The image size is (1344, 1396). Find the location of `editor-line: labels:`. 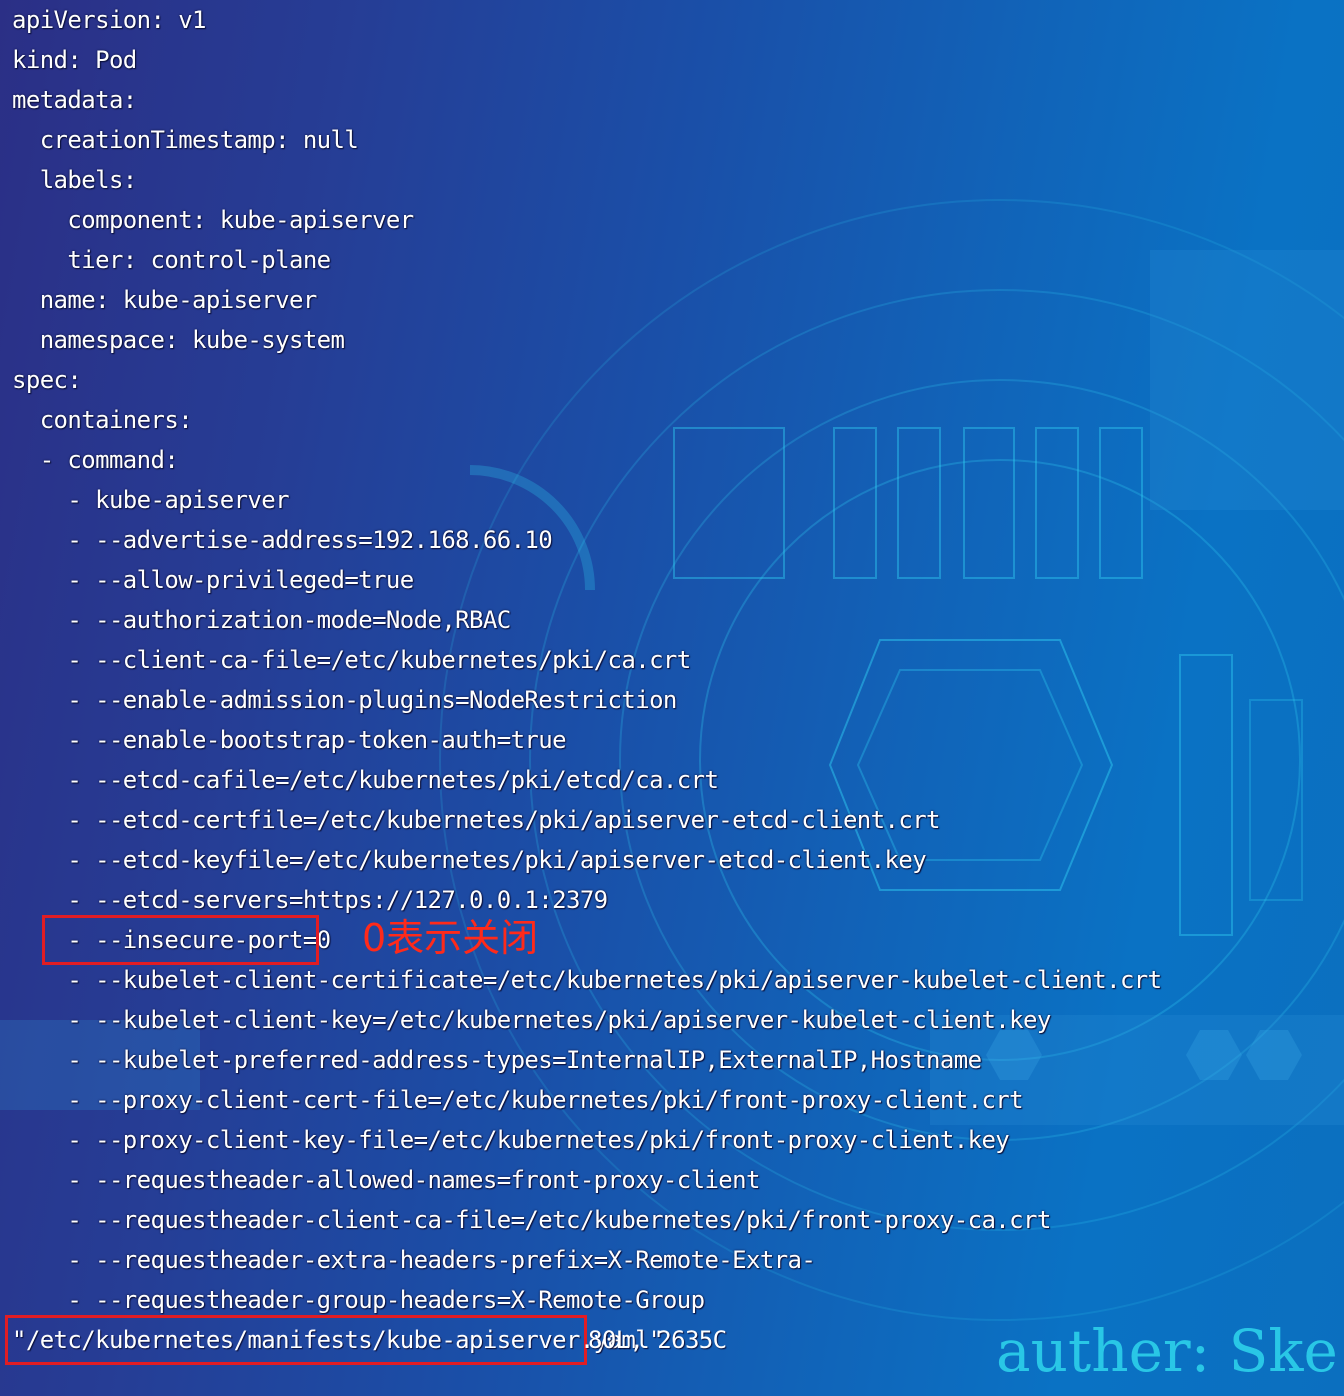

editor-line: labels: is located at coordinates (75, 180).